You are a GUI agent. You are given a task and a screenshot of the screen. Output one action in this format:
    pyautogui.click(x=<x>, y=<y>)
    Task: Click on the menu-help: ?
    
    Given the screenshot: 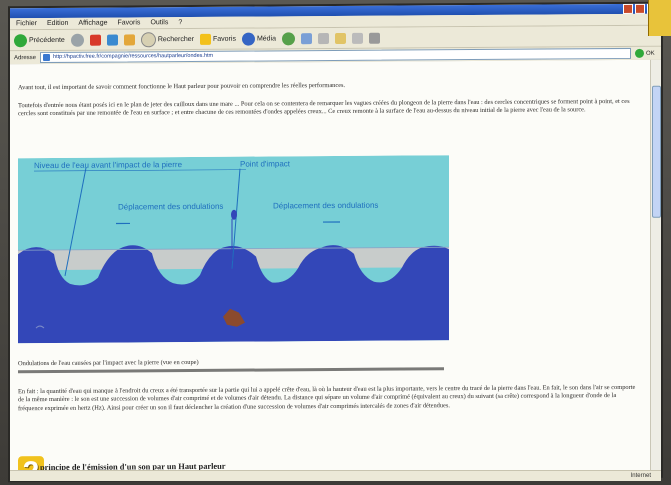 What is the action you would take?
    pyautogui.click(x=180, y=22)
    